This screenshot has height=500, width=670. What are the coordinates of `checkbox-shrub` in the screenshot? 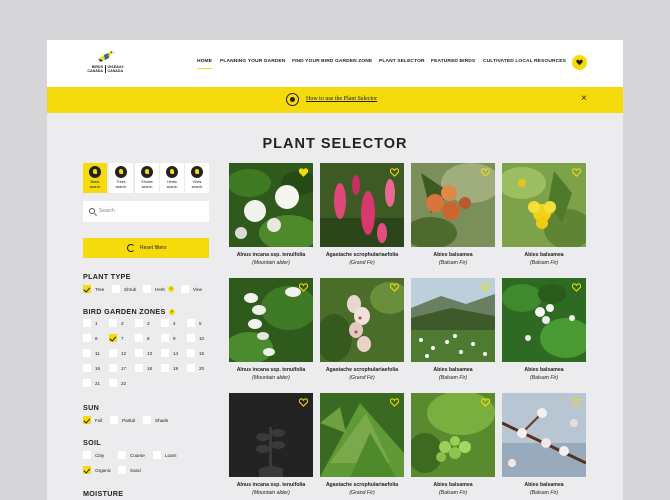 It's located at (116, 289).